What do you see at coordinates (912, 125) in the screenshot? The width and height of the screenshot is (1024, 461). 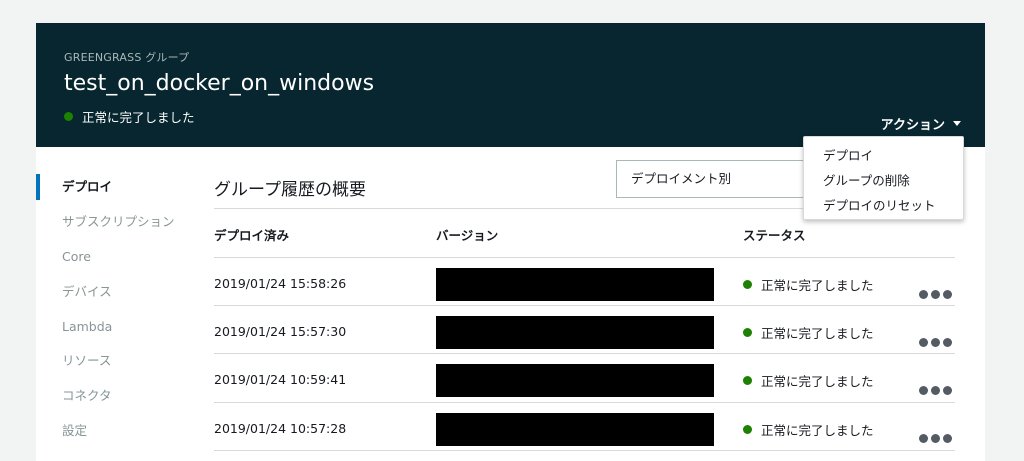 I see `actions-label: アクション` at bounding box center [912, 125].